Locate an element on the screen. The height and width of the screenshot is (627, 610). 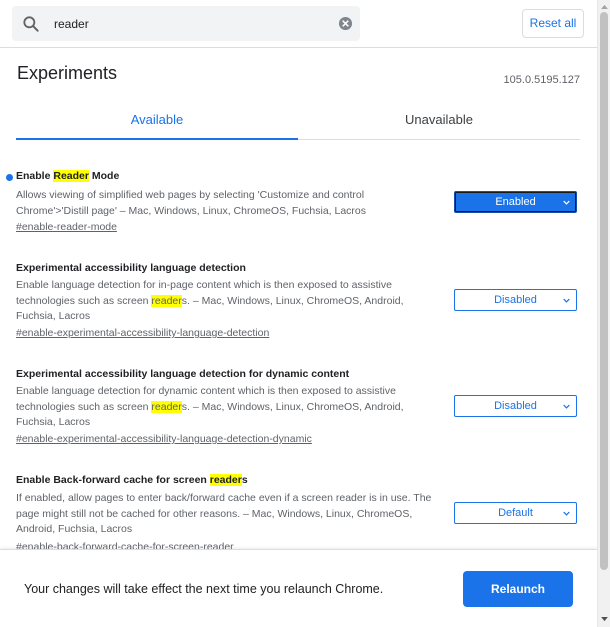
vertical-scrollbar is located at coordinates (603, 313).